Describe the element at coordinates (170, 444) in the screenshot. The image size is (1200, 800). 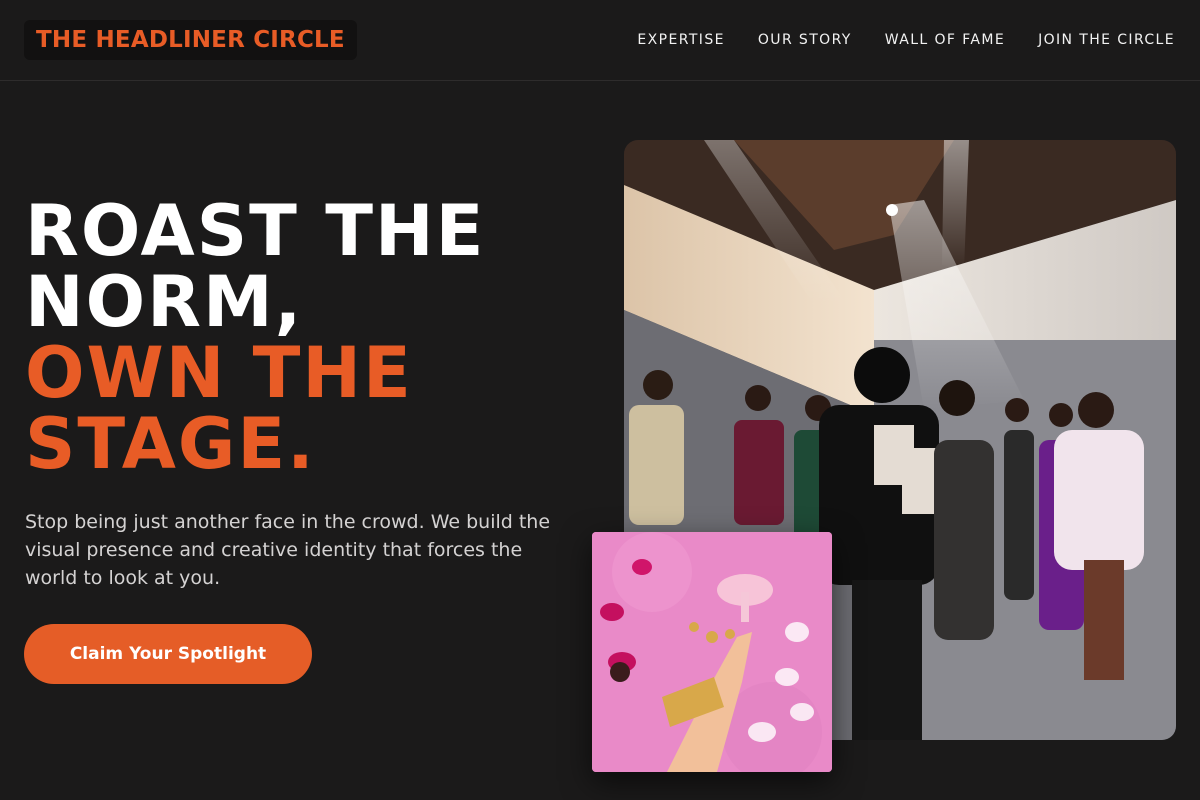
I see `hero-title-accent-line-2: STAGE.` at that location.